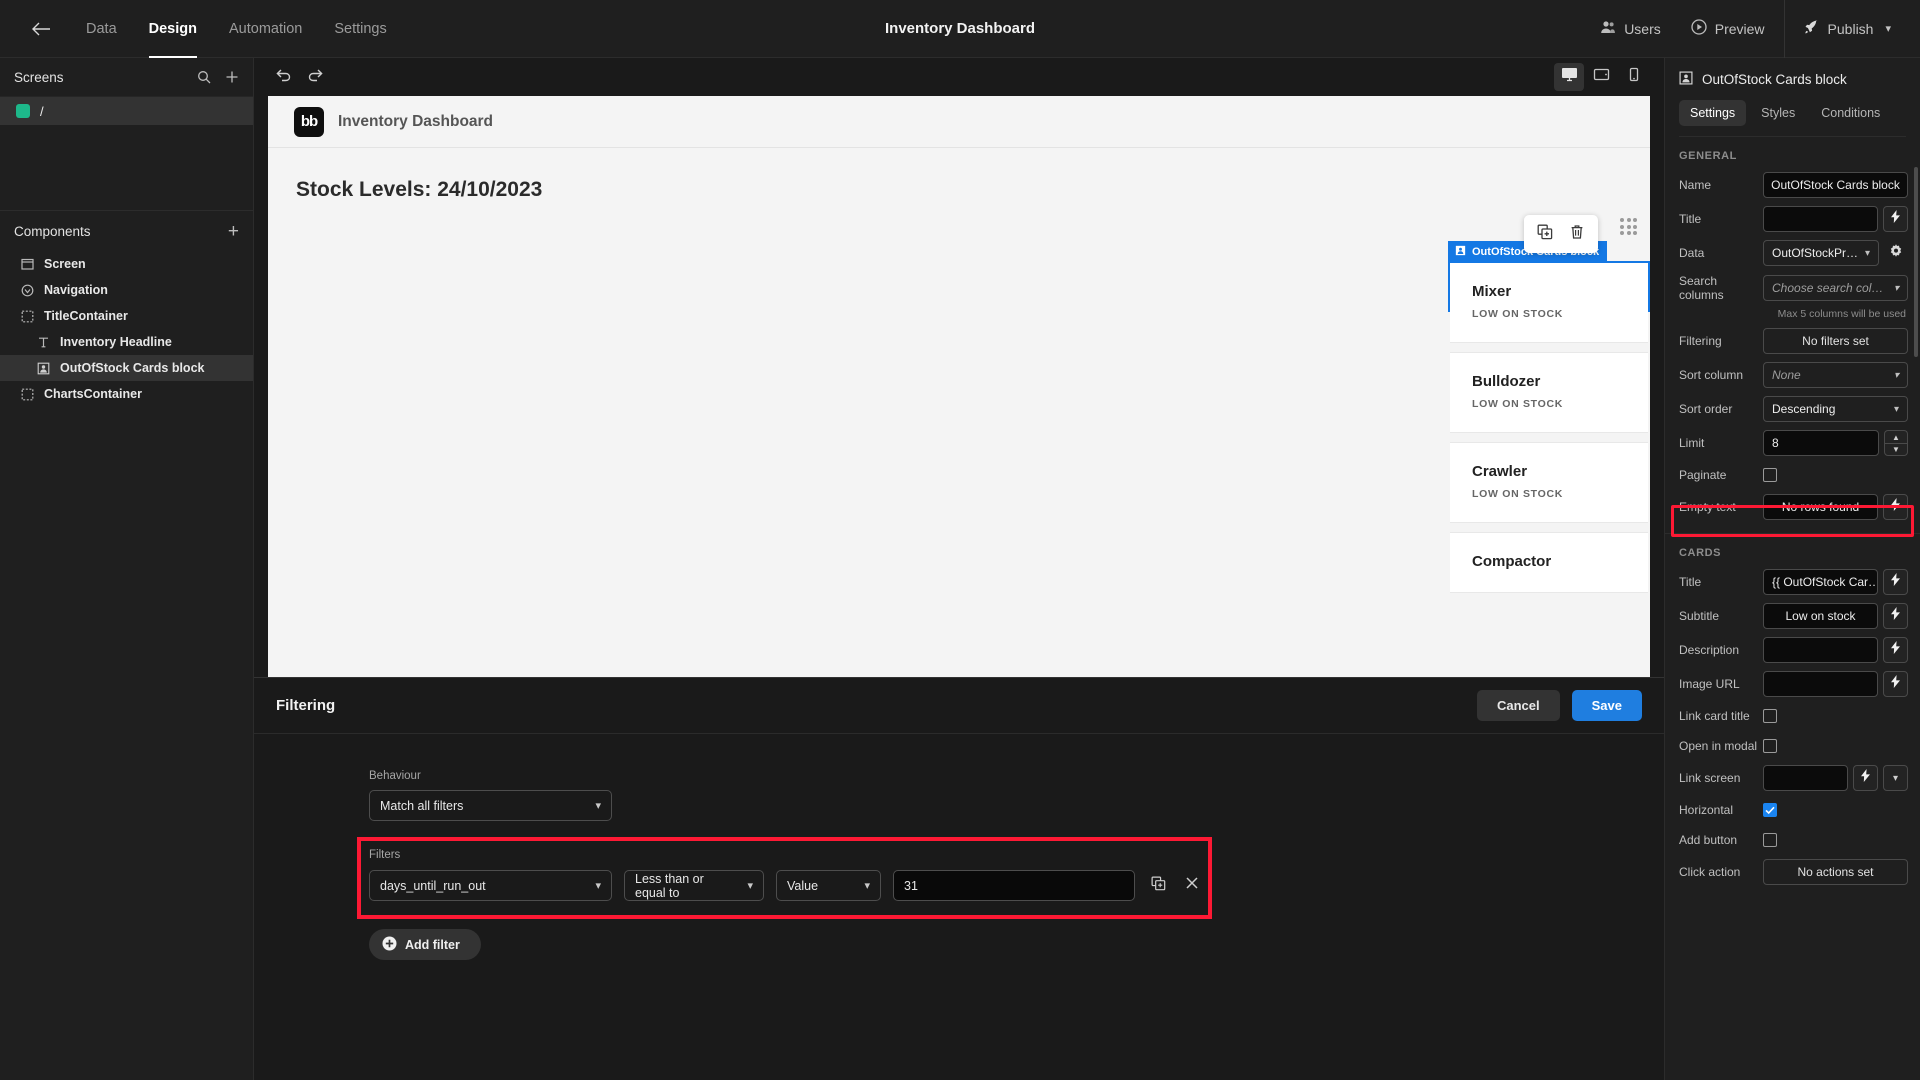  I want to click on add-screen-icon, so click(232, 77).